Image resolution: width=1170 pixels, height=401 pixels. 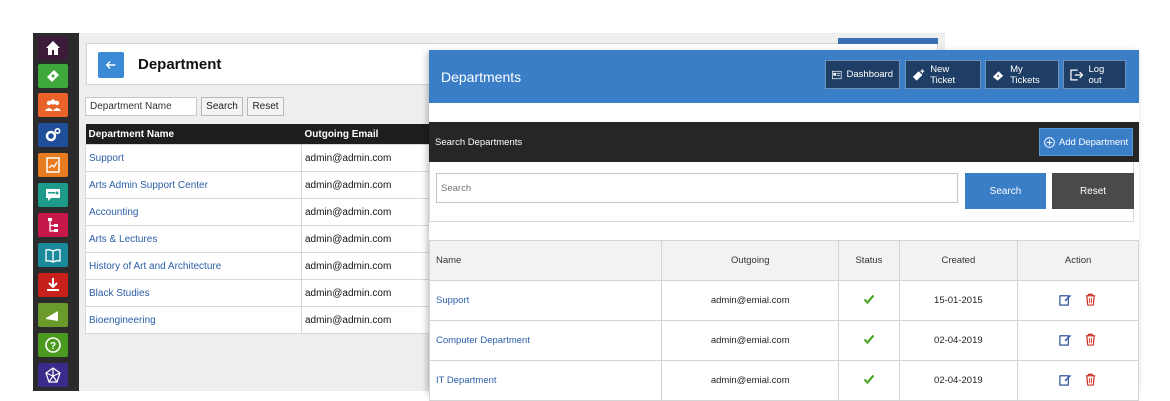 I want to click on department-link: Black Studies, so click(x=193, y=293).